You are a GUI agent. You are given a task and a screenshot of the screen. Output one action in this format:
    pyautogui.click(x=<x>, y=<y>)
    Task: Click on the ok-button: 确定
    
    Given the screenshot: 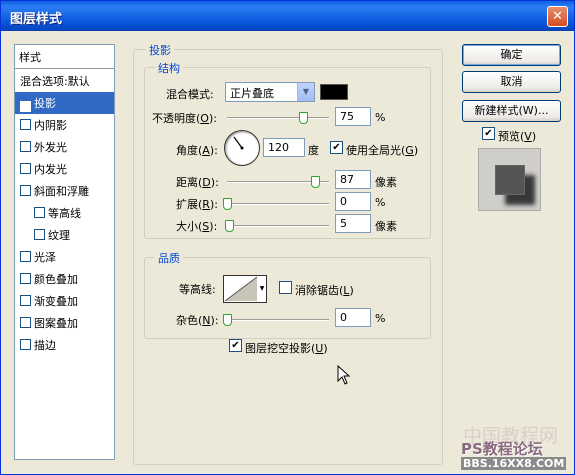 What is the action you would take?
    pyautogui.click(x=511, y=55)
    